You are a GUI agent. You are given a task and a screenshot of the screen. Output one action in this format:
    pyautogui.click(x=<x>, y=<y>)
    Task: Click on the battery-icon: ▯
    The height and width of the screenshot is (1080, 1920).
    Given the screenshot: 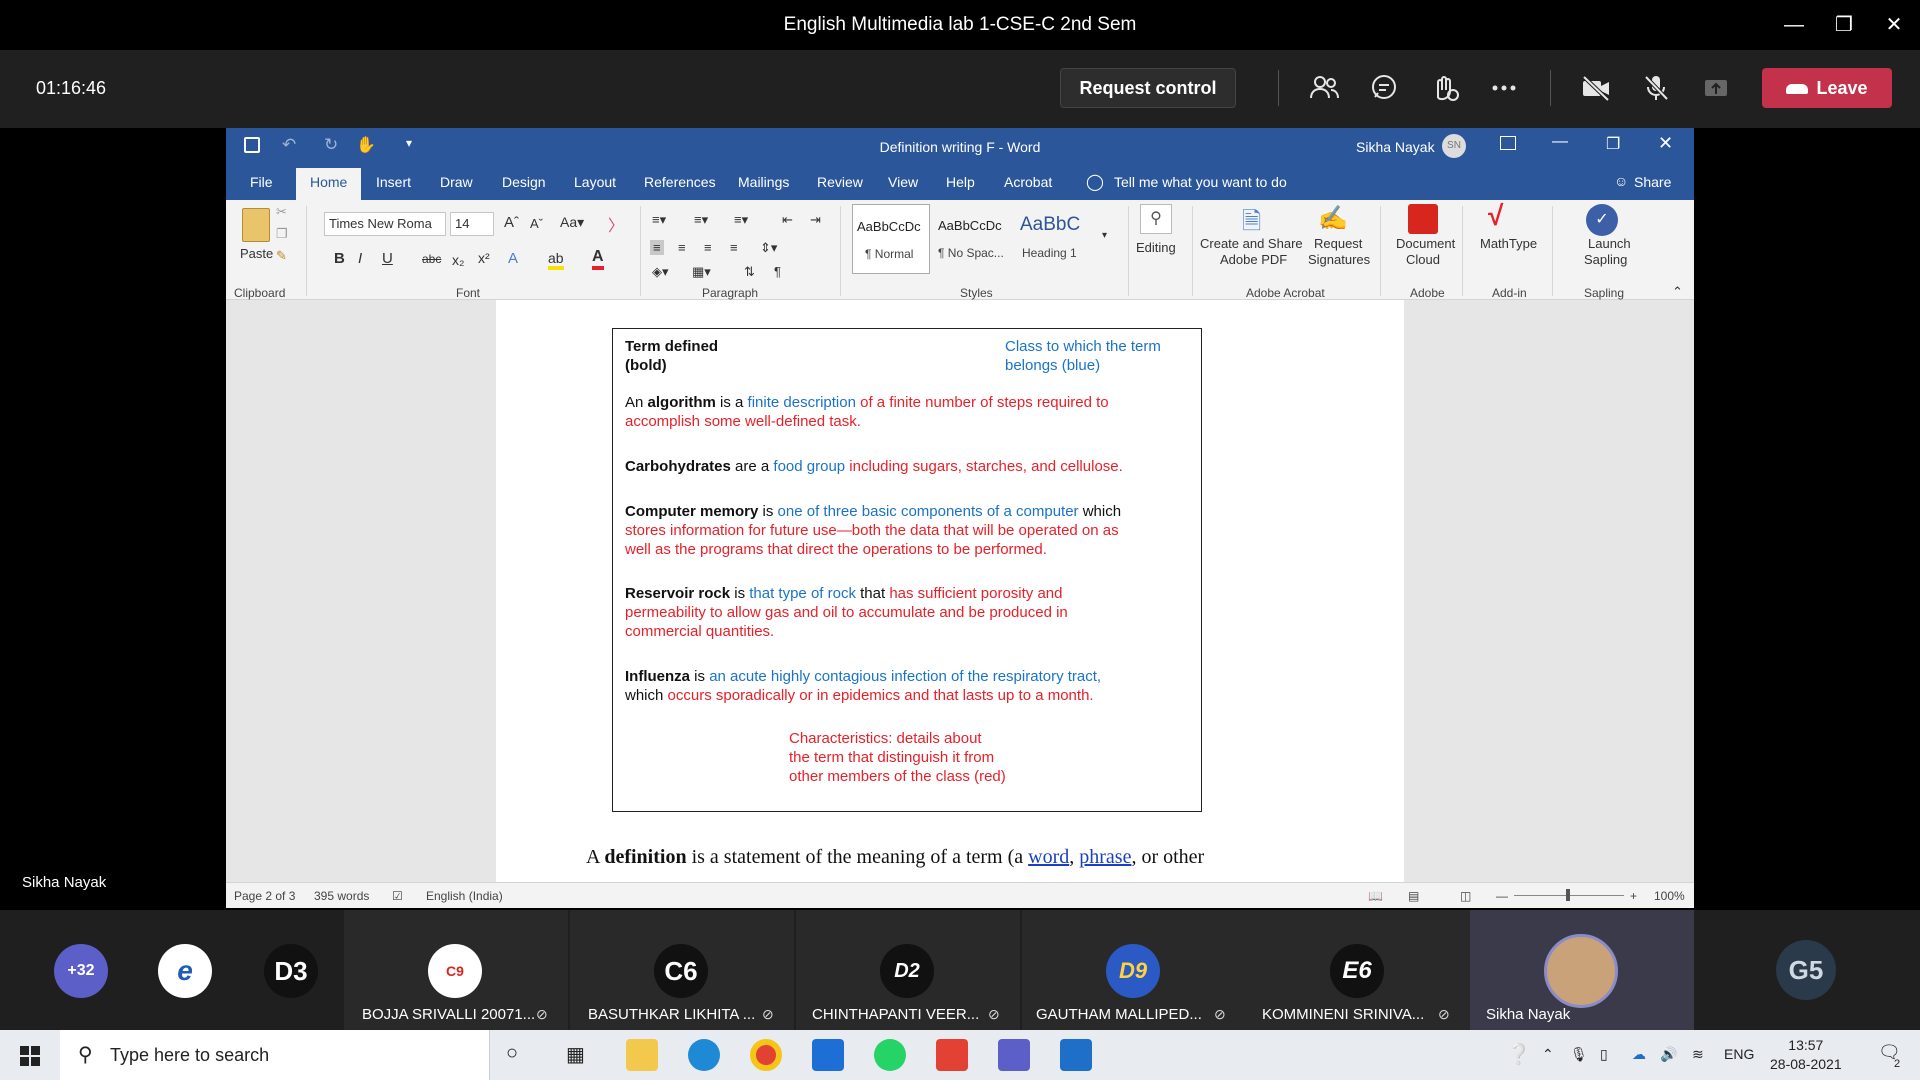 What is the action you would take?
    pyautogui.click(x=1604, y=1054)
    